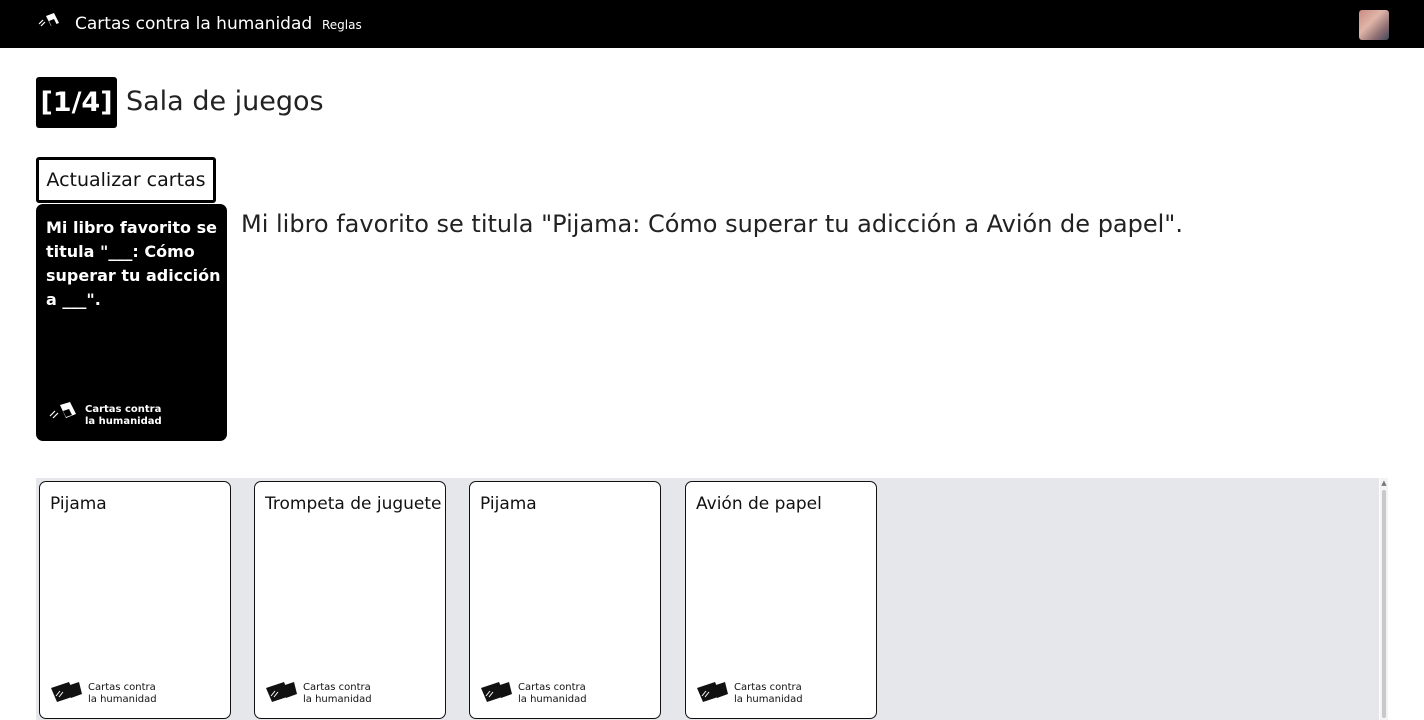 The image size is (1424, 720). I want to click on page-title: Sala de juegos, so click(225, 101).